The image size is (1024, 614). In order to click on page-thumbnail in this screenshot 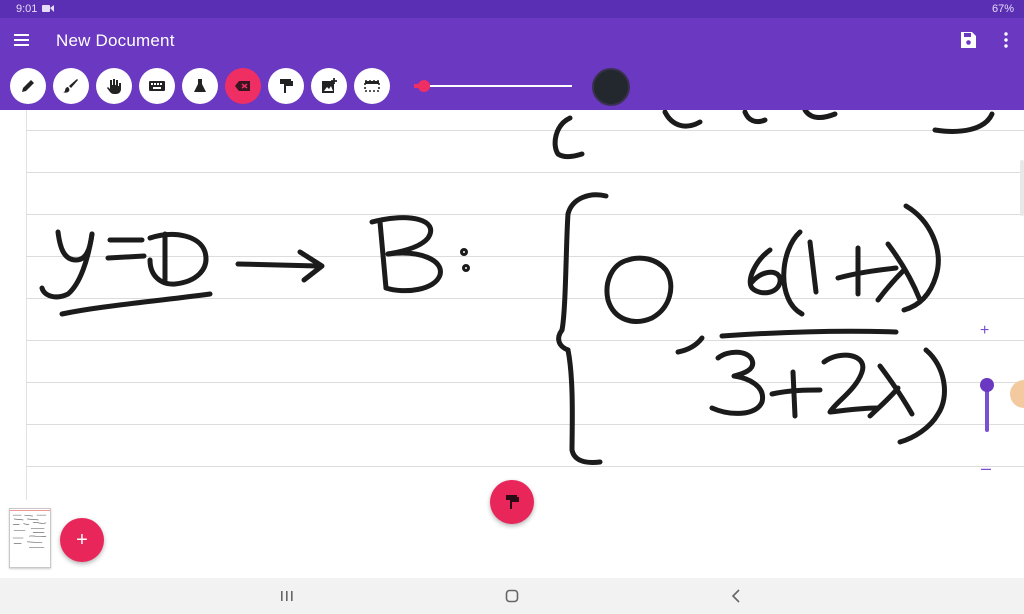, I will do `click(30, 538)`.